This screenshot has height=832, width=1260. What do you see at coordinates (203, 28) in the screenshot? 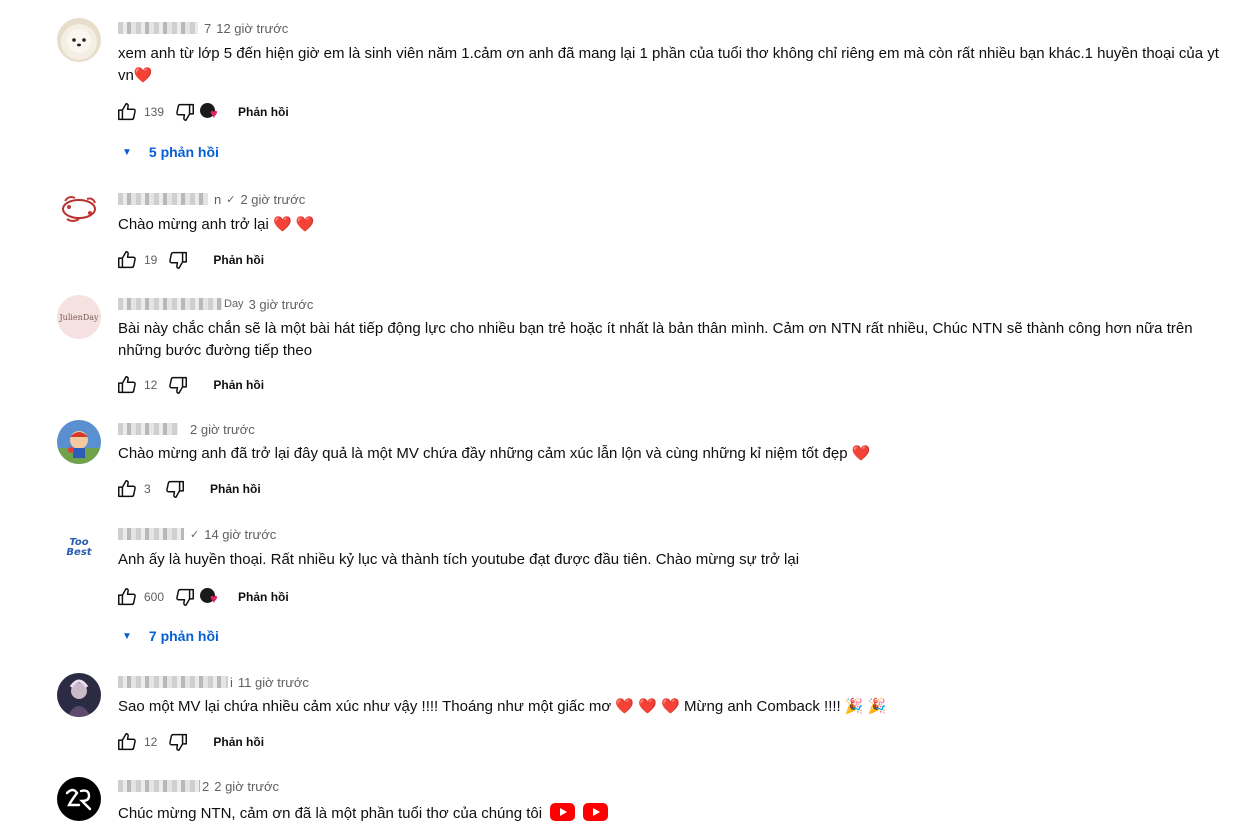
I see `comment-meta: 7 12 giờ trước` at bounding box center [203, 28].